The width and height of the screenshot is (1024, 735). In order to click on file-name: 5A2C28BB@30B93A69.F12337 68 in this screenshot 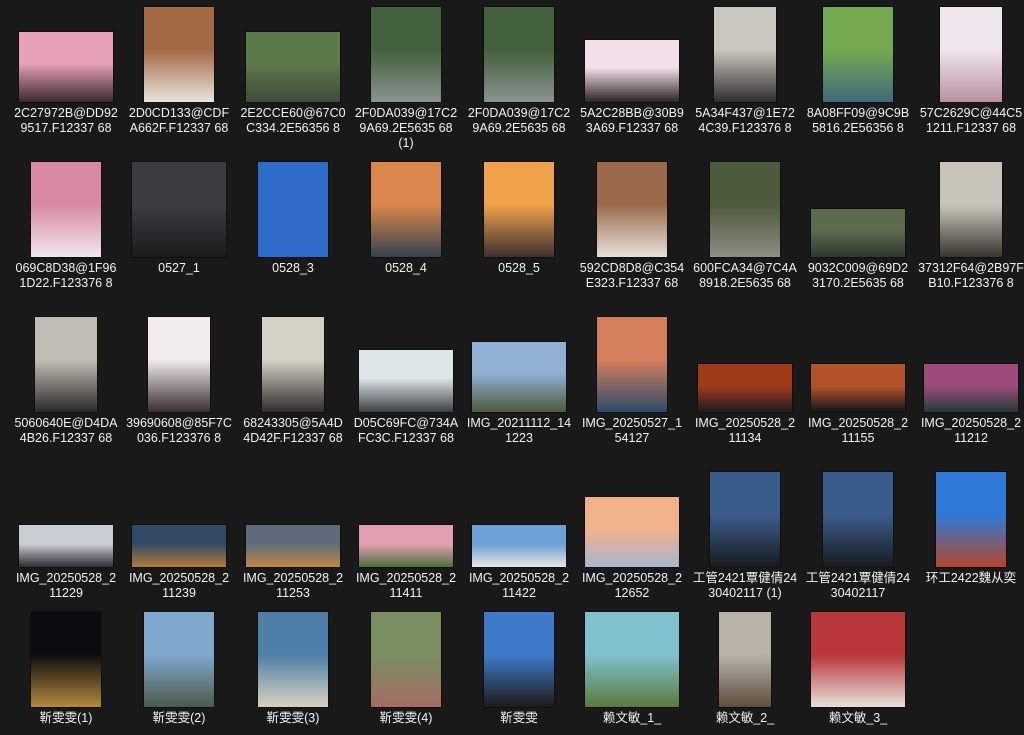, I will do `click(632, 120)`.